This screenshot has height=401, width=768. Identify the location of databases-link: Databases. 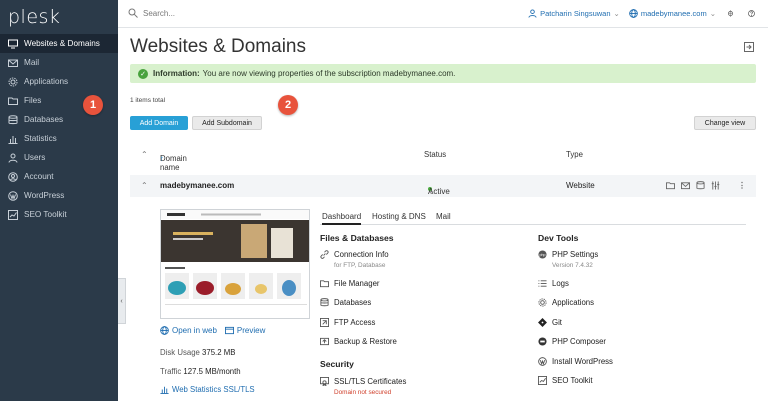
(345, 302).